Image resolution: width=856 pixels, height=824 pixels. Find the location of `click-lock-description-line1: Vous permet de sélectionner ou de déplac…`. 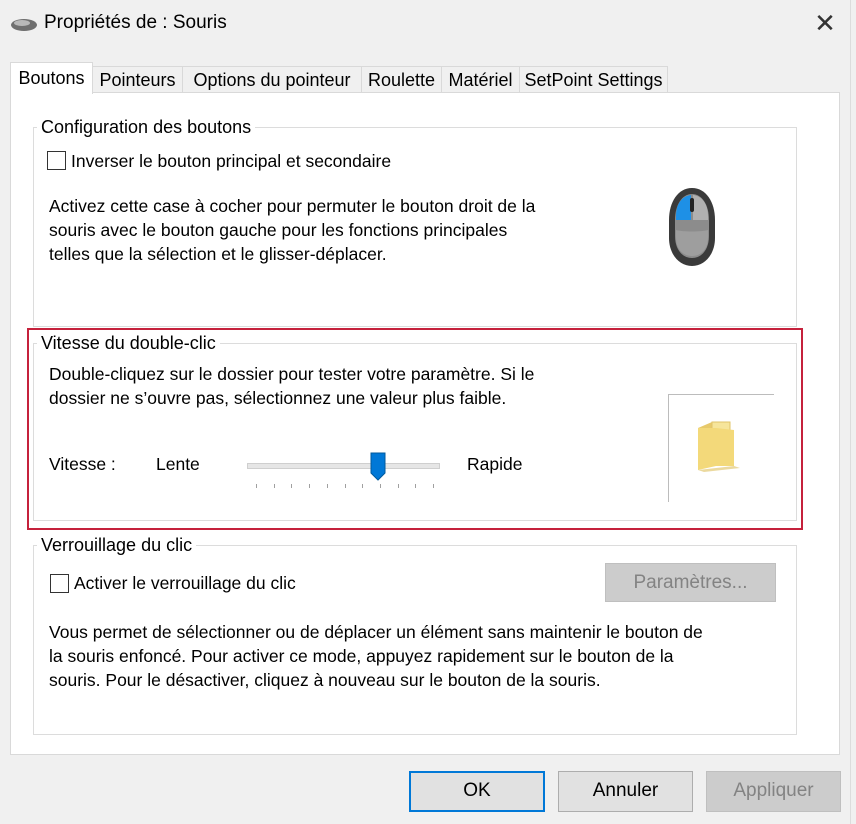

click-lock-description-line1: Vous permet de sélectionner ou de déplac… is located at coordinates (376, 632).